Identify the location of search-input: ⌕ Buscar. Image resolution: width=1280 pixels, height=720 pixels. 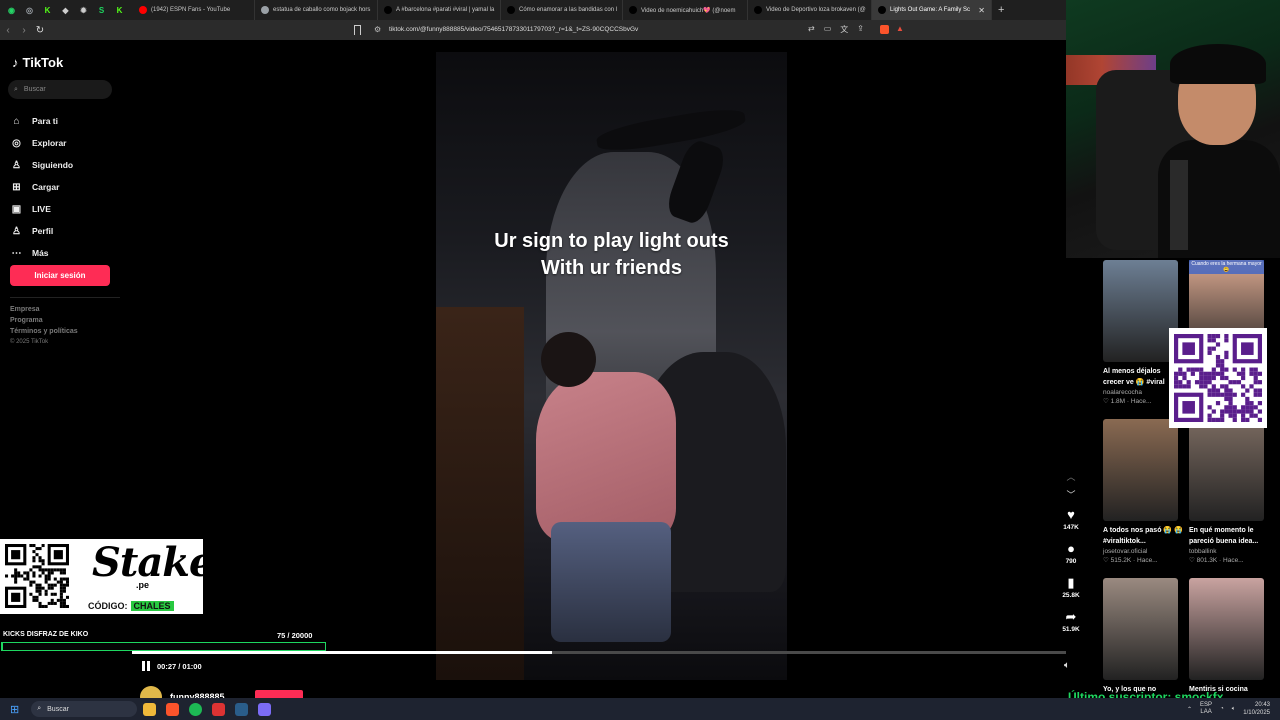
(60, 89).